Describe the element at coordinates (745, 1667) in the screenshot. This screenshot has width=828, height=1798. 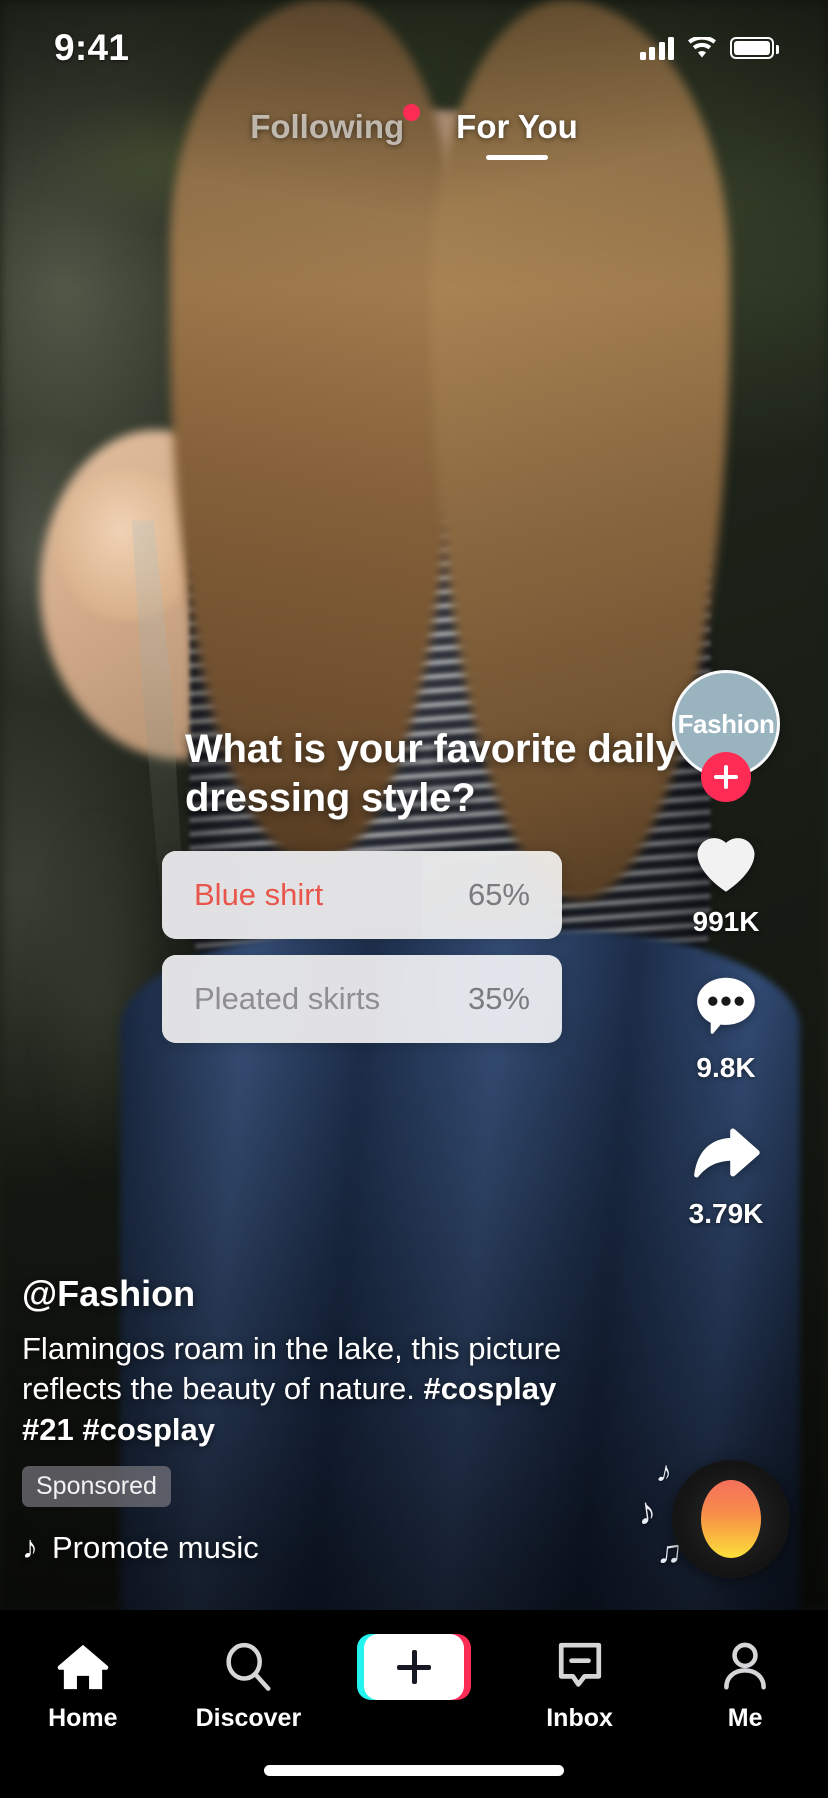
I see `person-icon` at that location.